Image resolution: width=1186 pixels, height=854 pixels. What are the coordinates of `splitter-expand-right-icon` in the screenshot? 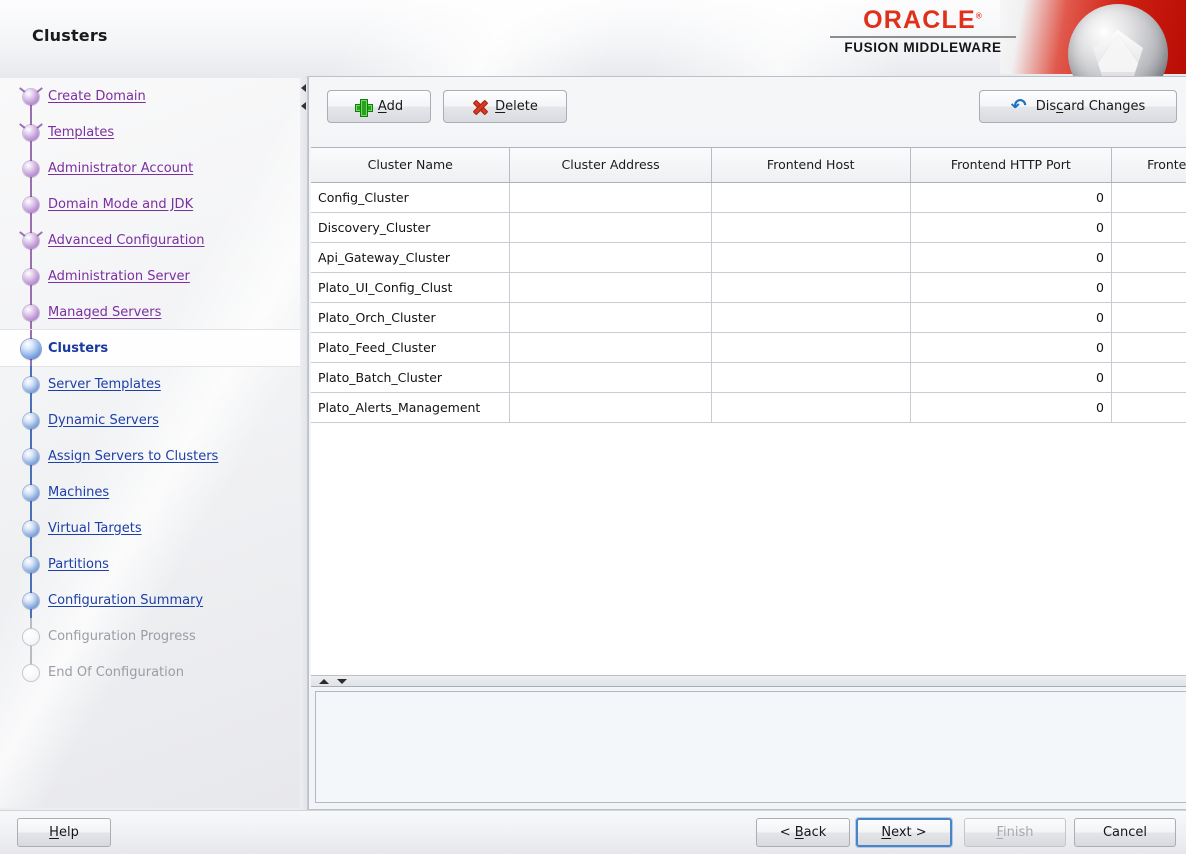 It's located at (303, 106).